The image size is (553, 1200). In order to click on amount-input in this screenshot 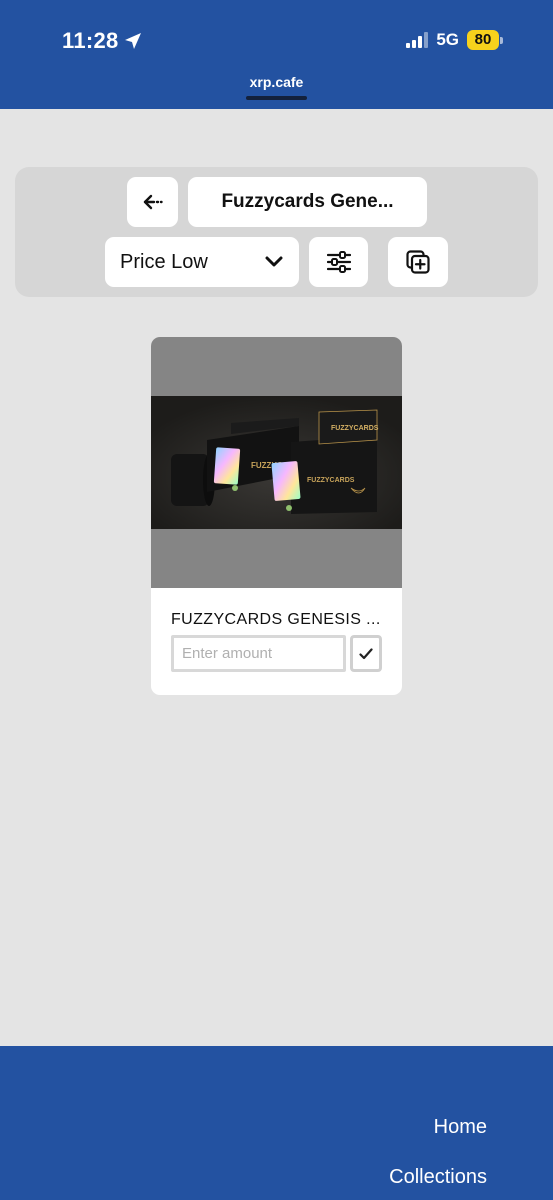, I will do `click(258, 653)`.